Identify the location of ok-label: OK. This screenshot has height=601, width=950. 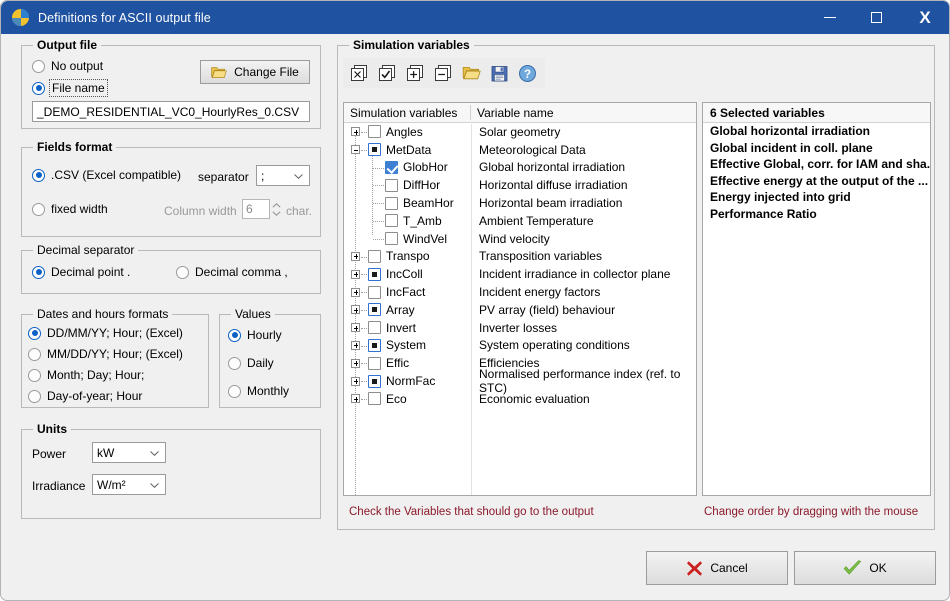
(878, 568).